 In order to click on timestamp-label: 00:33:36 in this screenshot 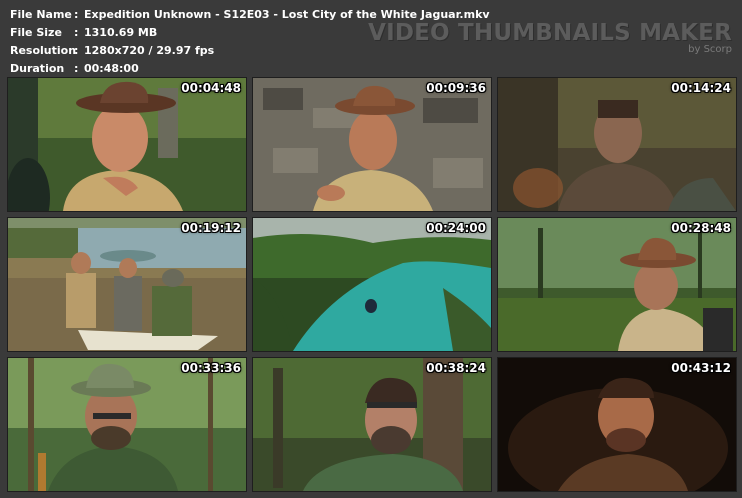, I will do `click(211, 368)`.